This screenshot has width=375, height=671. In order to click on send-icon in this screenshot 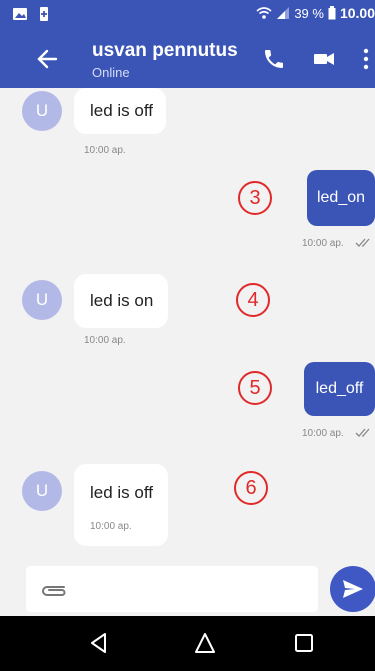, I will do `click(353, 589)`.